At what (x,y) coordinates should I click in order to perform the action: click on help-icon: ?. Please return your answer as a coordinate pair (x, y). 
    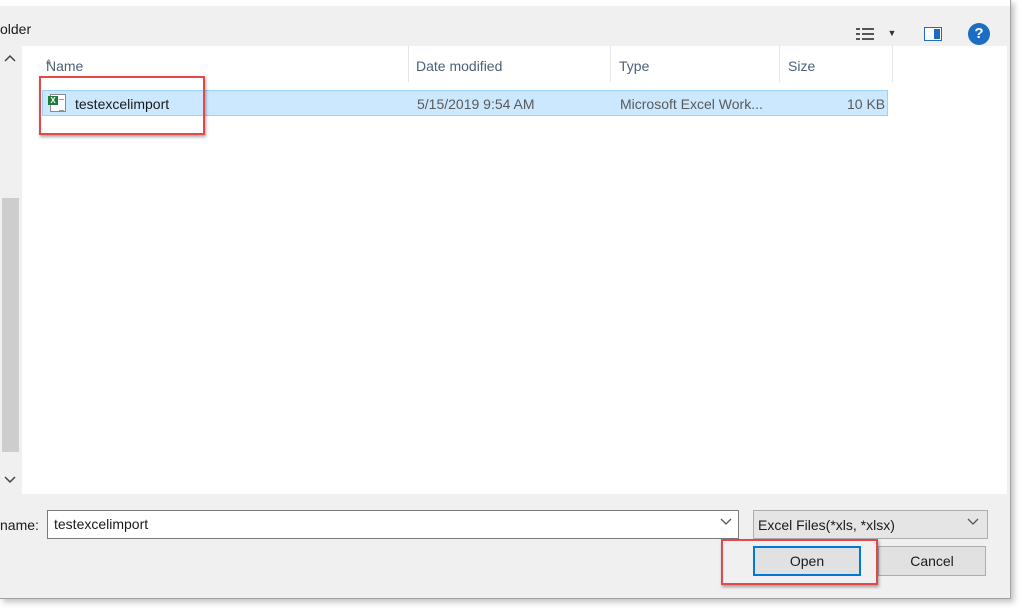
    Looking at the image, I should click on (979, 34).